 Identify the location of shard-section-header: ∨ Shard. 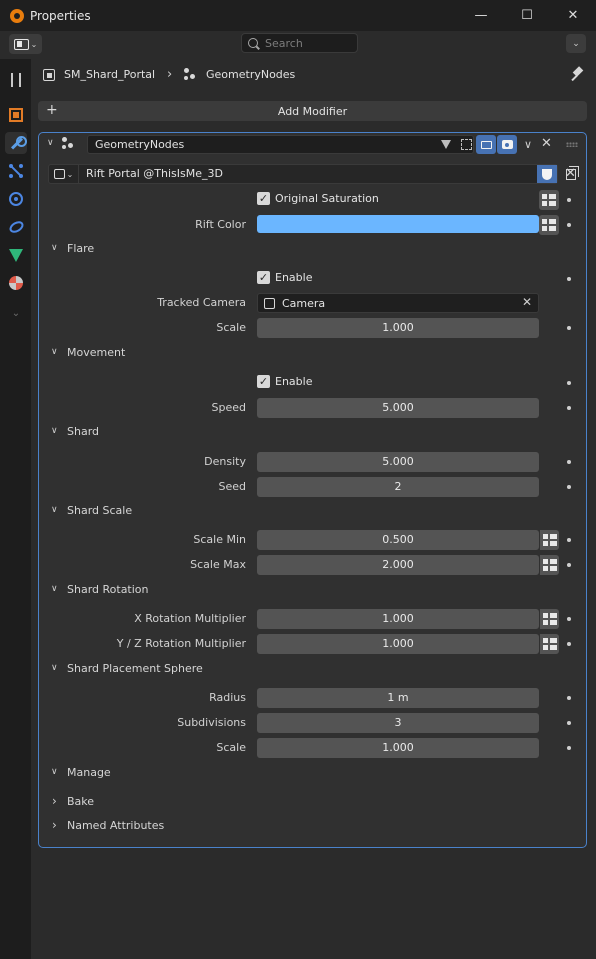
(312, 432).